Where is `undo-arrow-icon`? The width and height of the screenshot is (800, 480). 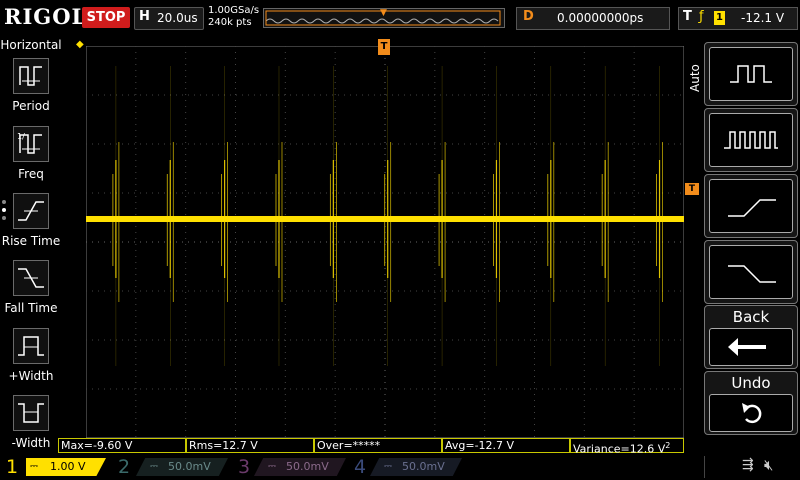
undo-arrow-icon is located at coordinates (751, 413).